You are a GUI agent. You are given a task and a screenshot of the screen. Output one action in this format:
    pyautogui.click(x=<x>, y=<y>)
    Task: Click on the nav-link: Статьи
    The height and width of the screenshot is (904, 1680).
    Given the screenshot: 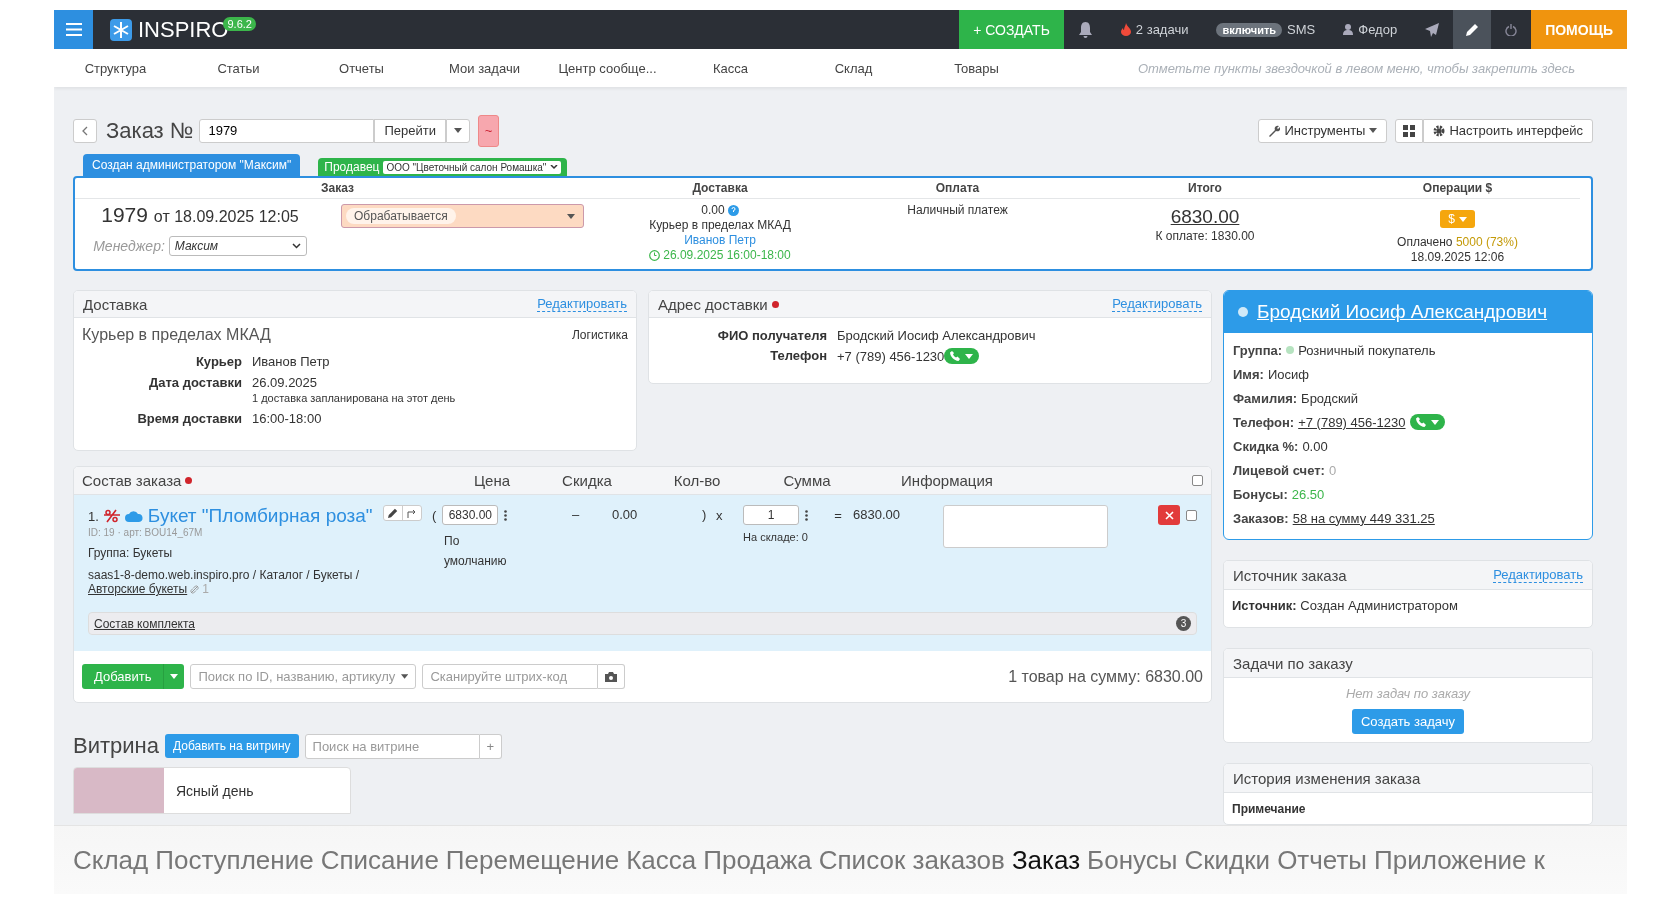 What is the action you would take?
    pyautogui.click(x=238, y=68)
    